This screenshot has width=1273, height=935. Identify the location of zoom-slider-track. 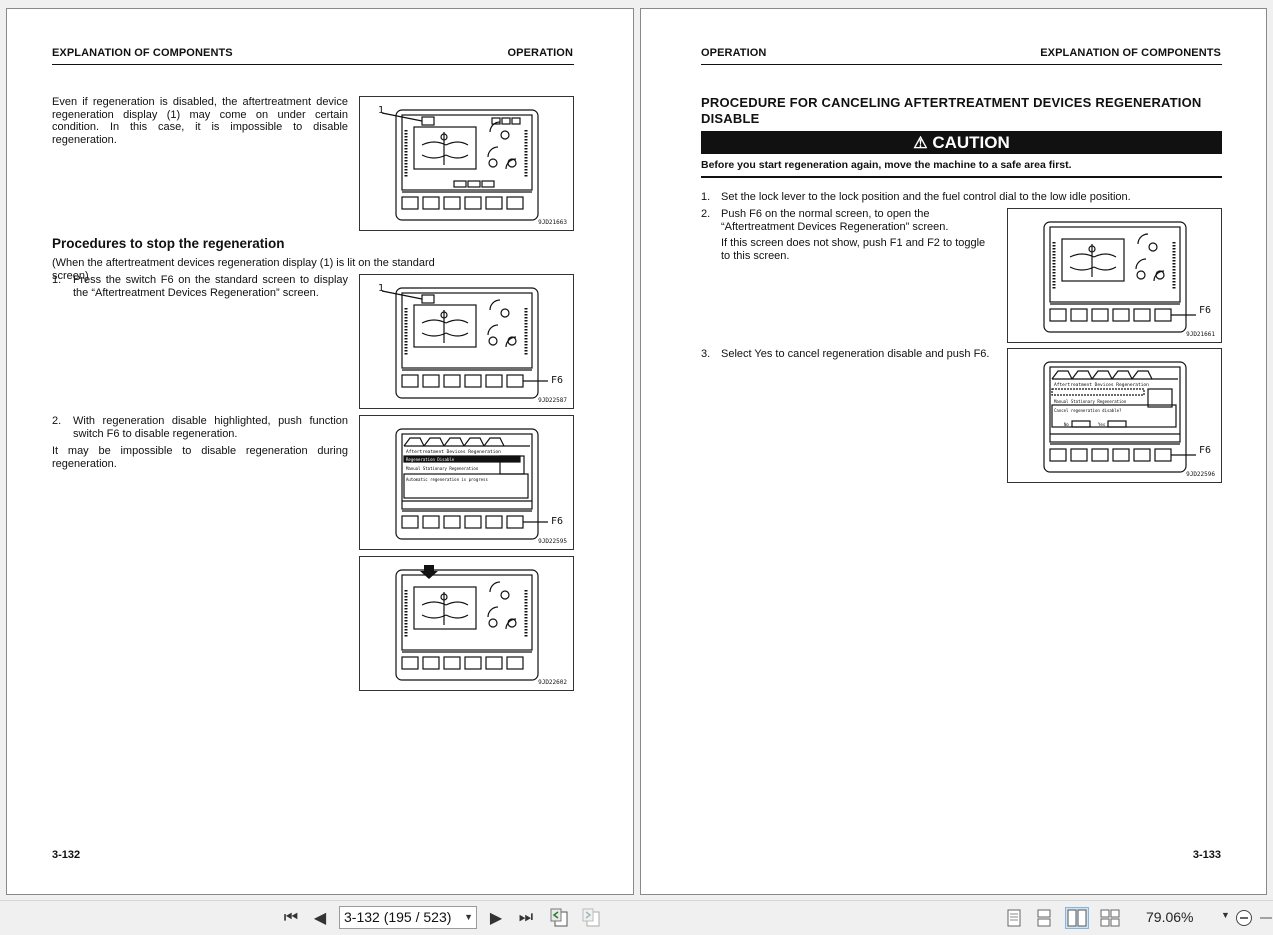
(1266, 918).